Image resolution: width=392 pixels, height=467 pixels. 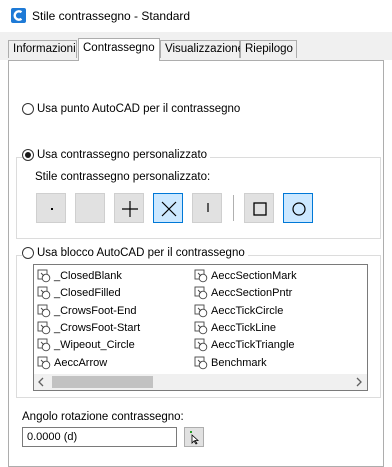 I want to click on block-list-item: AeccArrow, so click(x=72, y=363).